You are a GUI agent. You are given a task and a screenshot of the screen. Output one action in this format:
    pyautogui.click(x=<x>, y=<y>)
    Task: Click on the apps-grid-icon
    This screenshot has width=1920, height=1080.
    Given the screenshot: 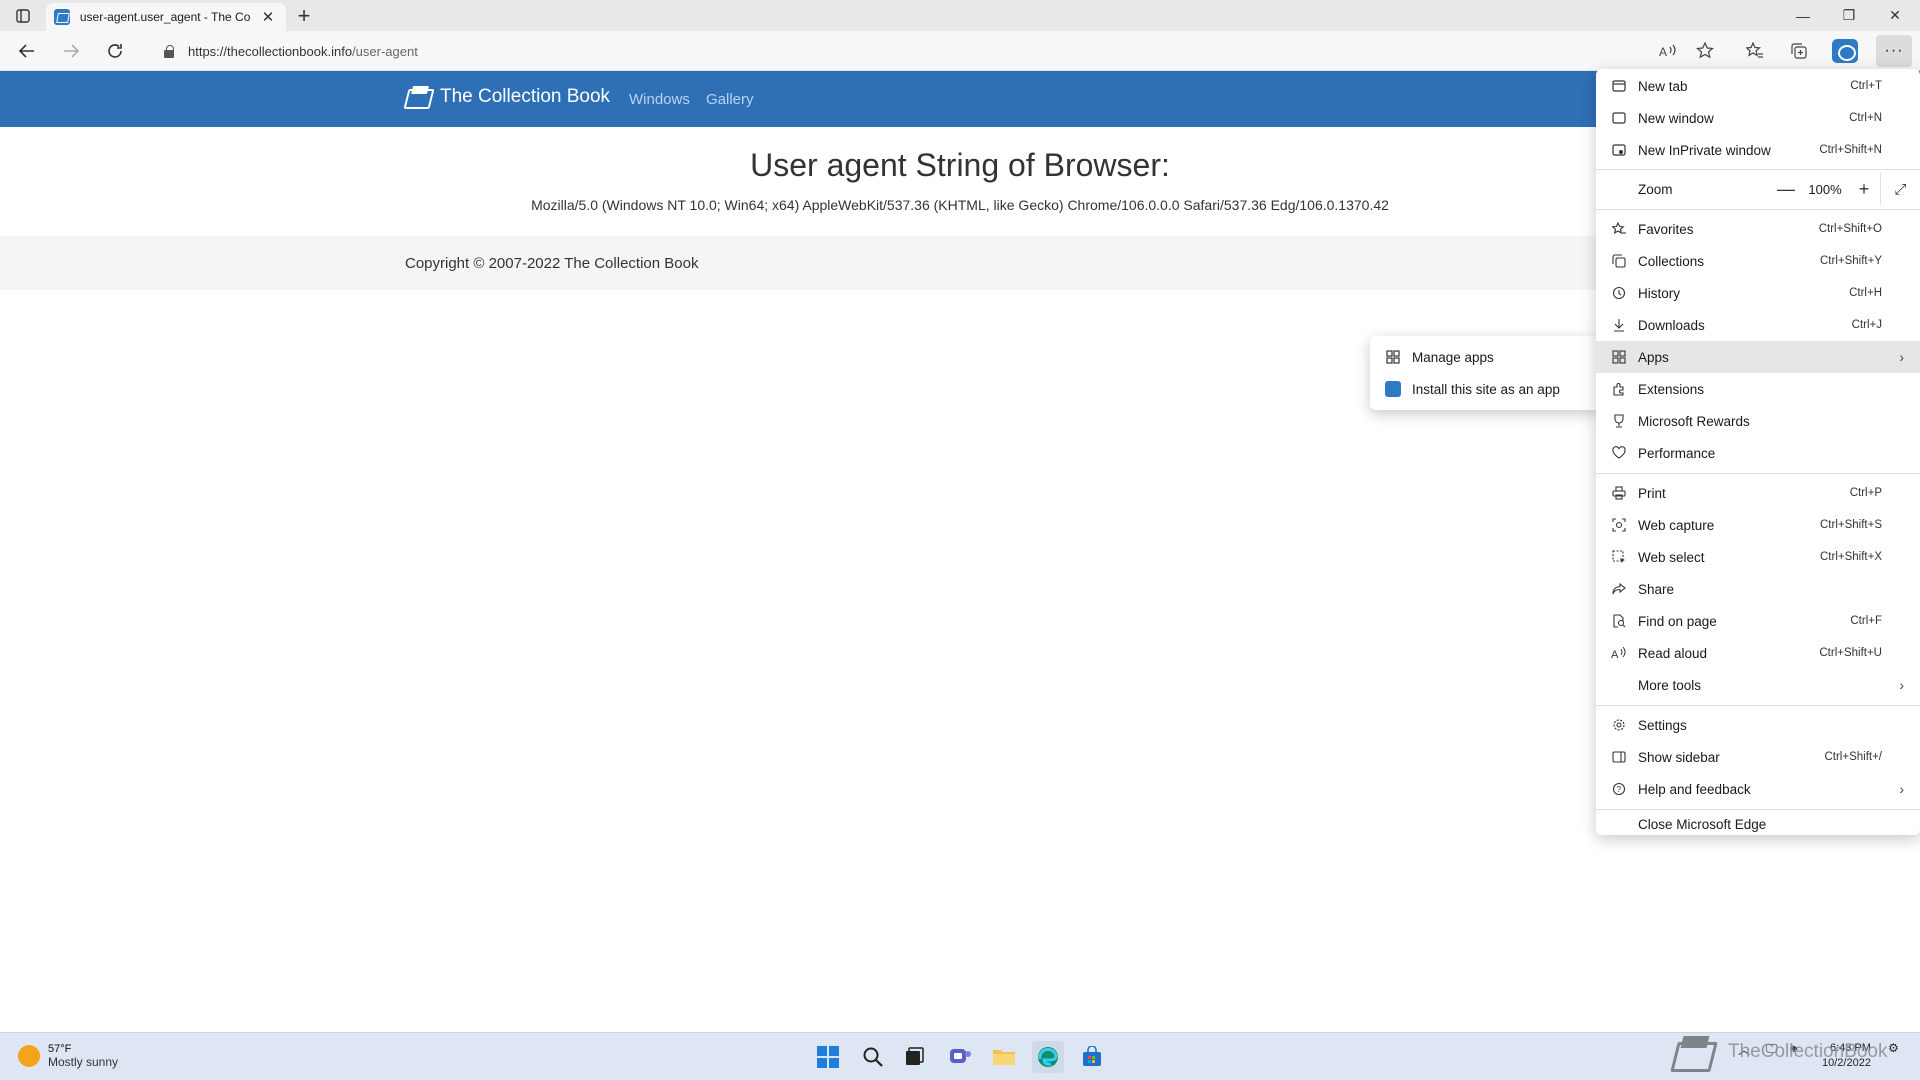 What is the action you would take?
    pyautogui.click(x=1619, y=357)
    